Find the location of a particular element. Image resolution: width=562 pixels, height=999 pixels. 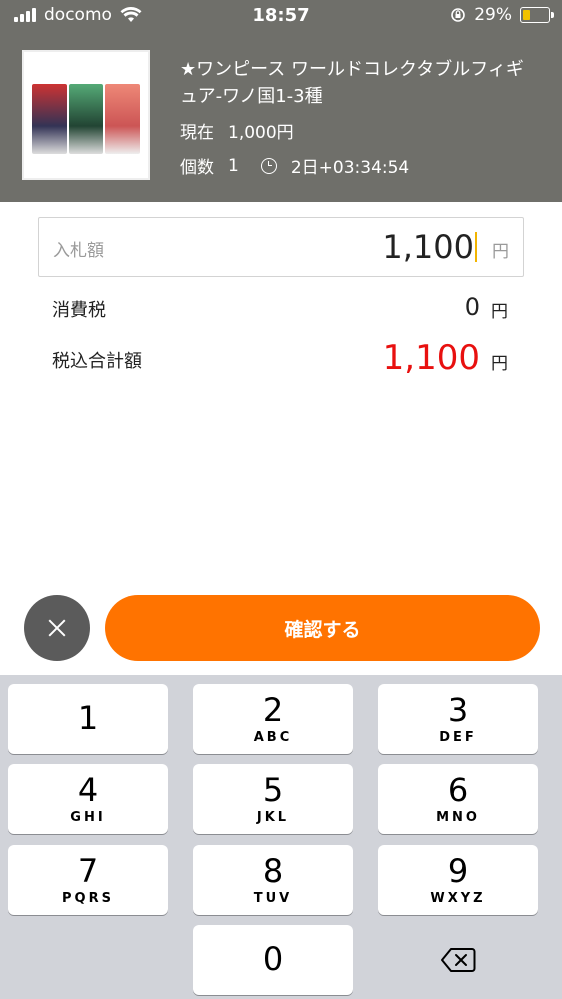

total-value: 1,100 is located at coordinates (431, 358).